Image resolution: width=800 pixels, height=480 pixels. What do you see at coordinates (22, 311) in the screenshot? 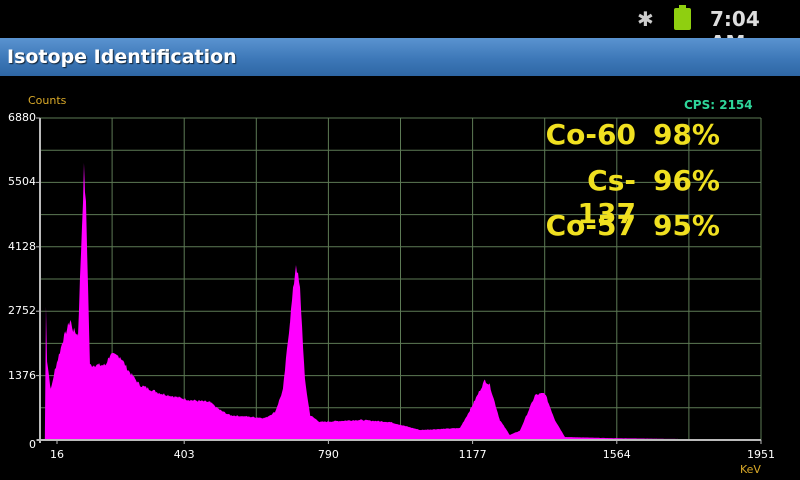
I see `y-tick-label: 2752` at bounding box center [22, 311].